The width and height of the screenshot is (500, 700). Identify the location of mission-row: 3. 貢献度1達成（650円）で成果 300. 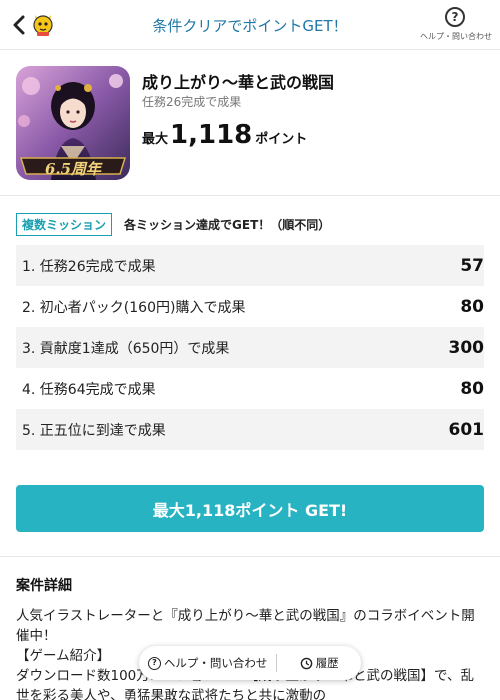
(250, 347).